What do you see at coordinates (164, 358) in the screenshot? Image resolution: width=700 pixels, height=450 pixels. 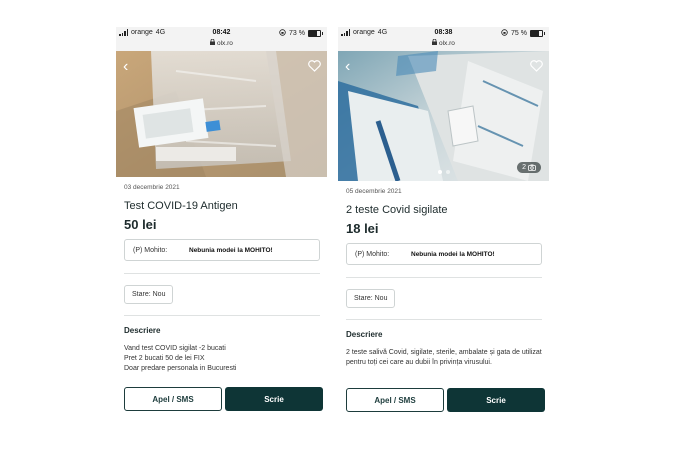 I see `description-line: Pret 2 bucati 50 de lei FIX` at bounding box center [164, 358].